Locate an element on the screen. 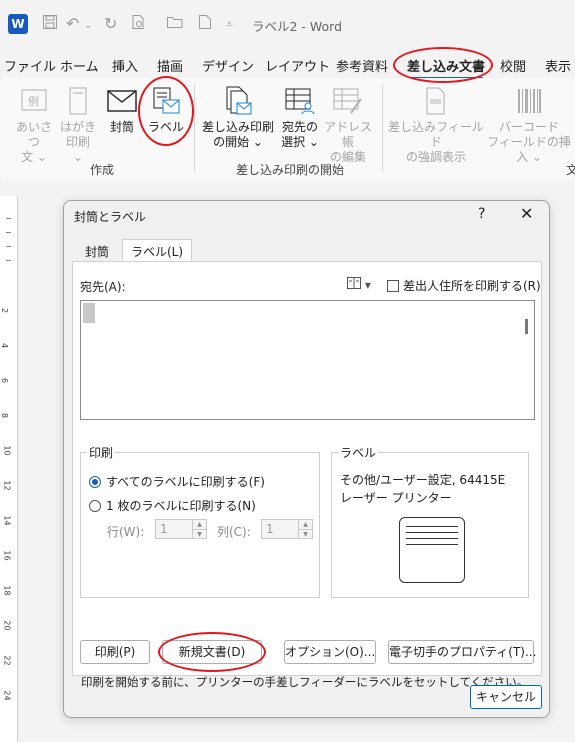  print-button: 印刷(P) is located at coordinates (115, 652).